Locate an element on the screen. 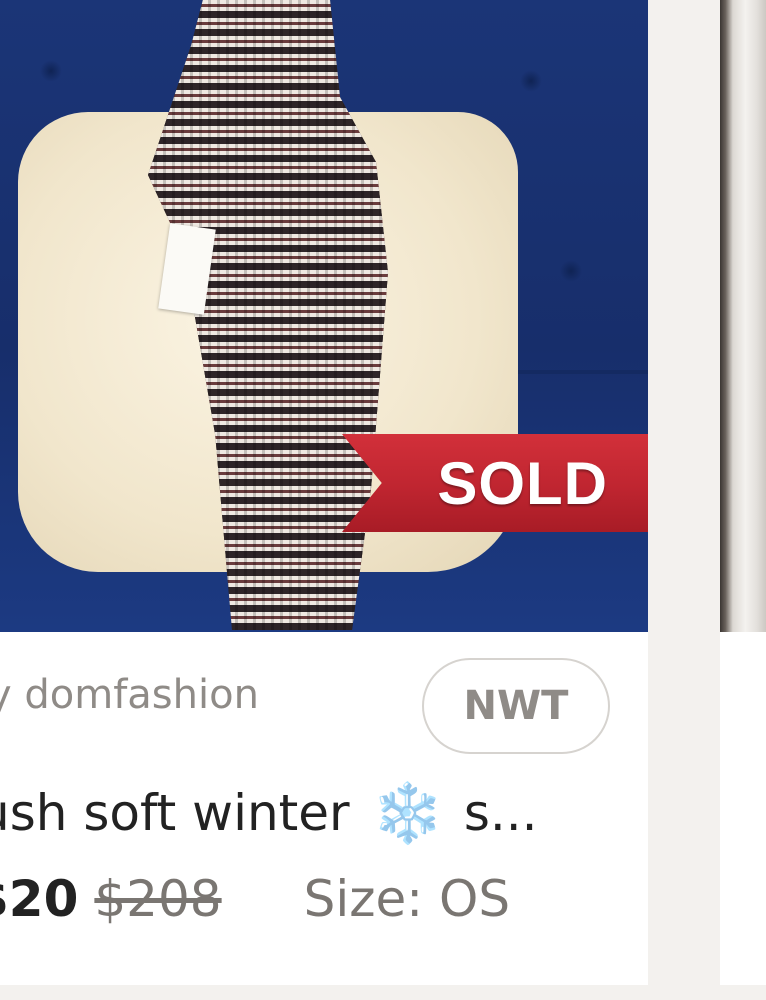 This screenshot has height=1000, width=766. next-listing-card is located at coordinates (743, 492).